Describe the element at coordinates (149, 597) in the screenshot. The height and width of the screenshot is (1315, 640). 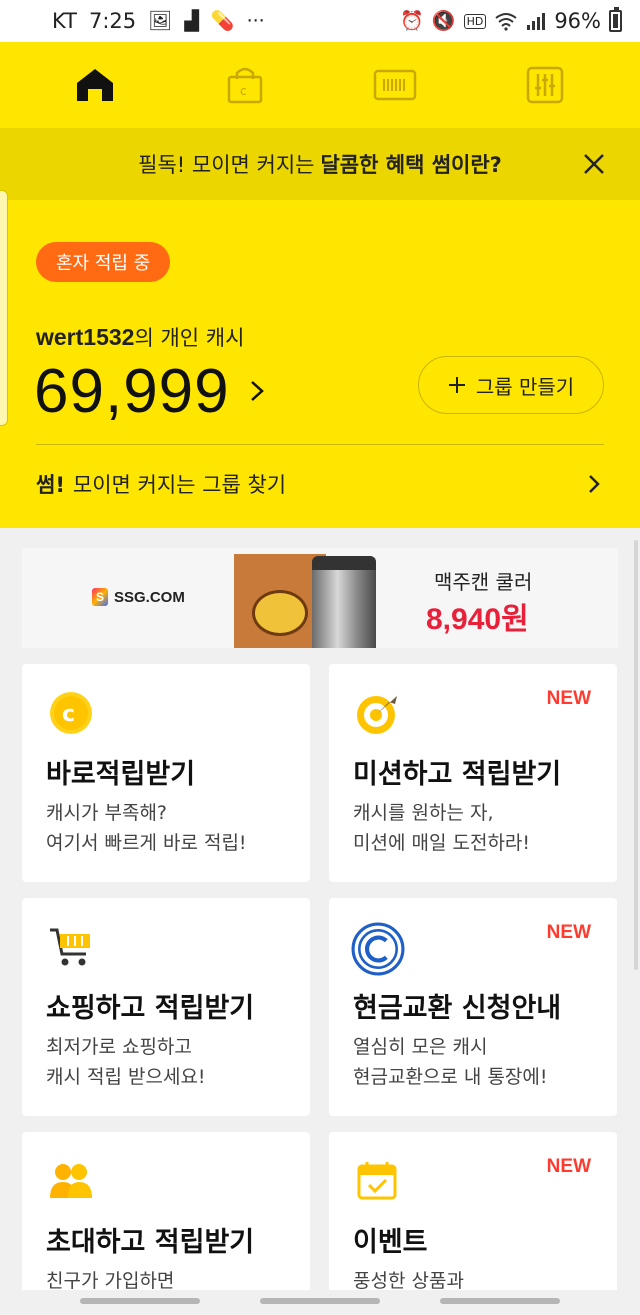
I see `ad-brand: SSG.COM` at that location.